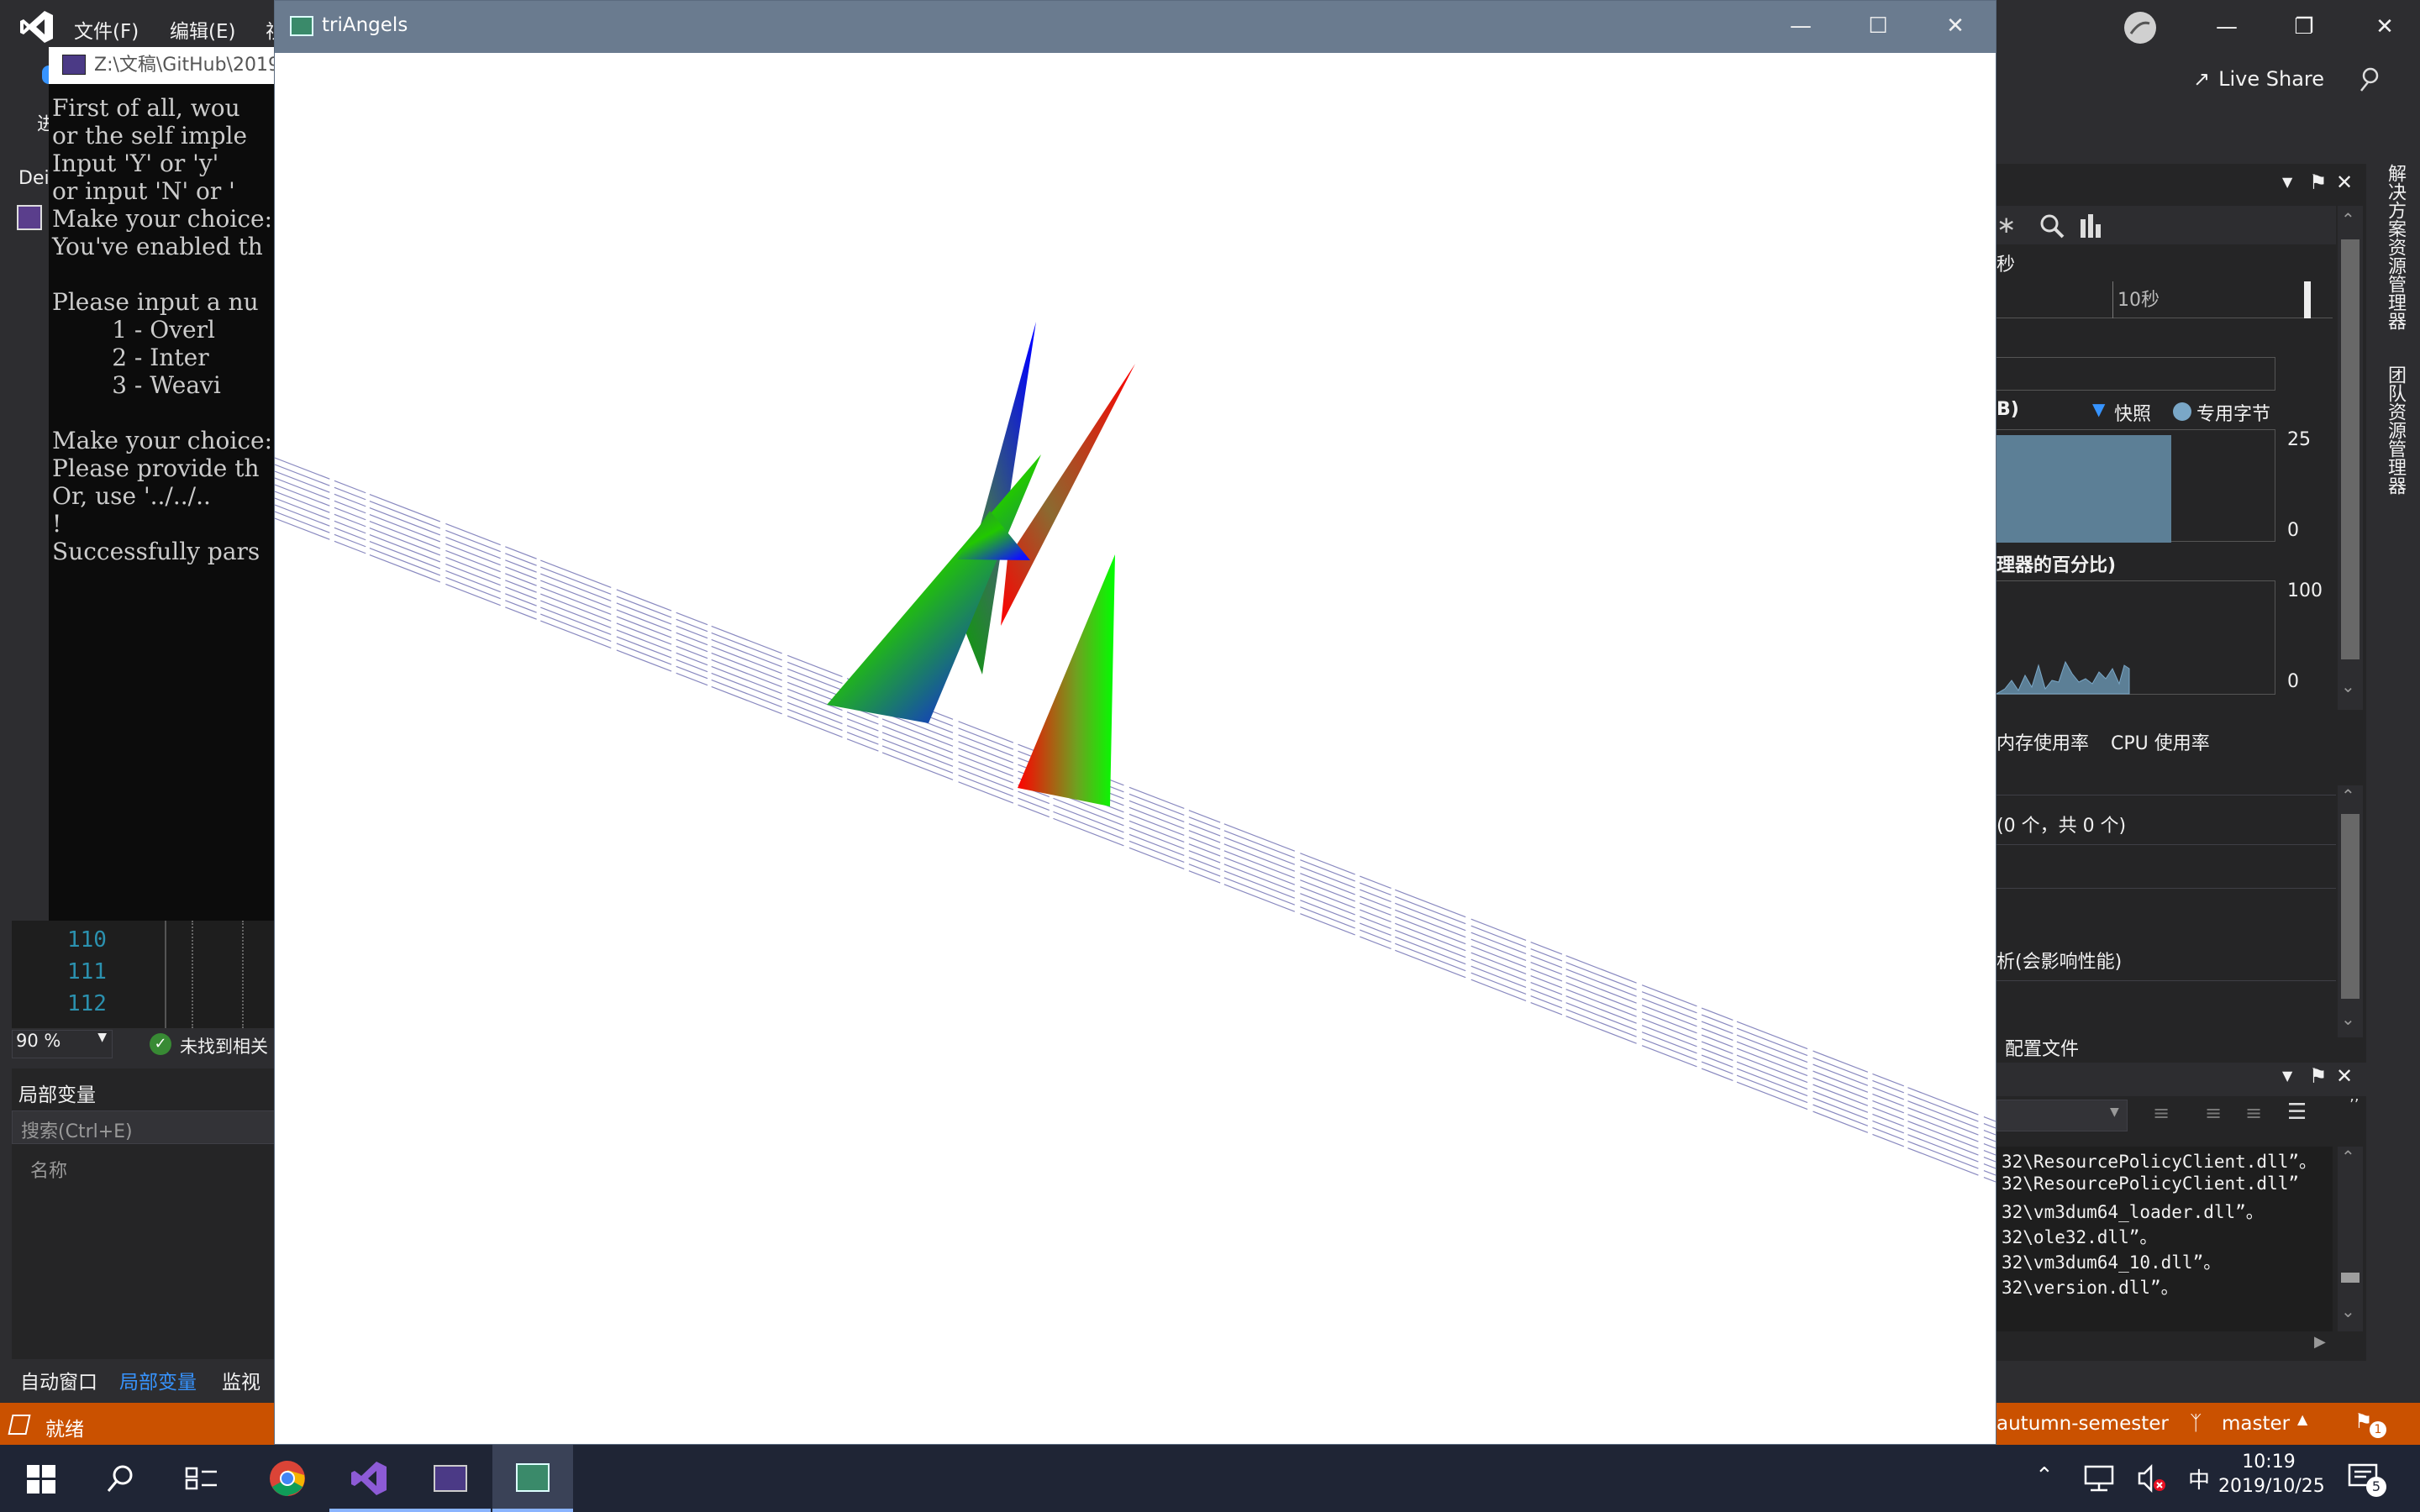 Image resolution: width=2420 pixels, height=1512 pixels. What do you see at coordinates (2056, 565) in the screenshot?
I see `cpu-title: 理器的百分比)` at bounding box center [2056, 565].